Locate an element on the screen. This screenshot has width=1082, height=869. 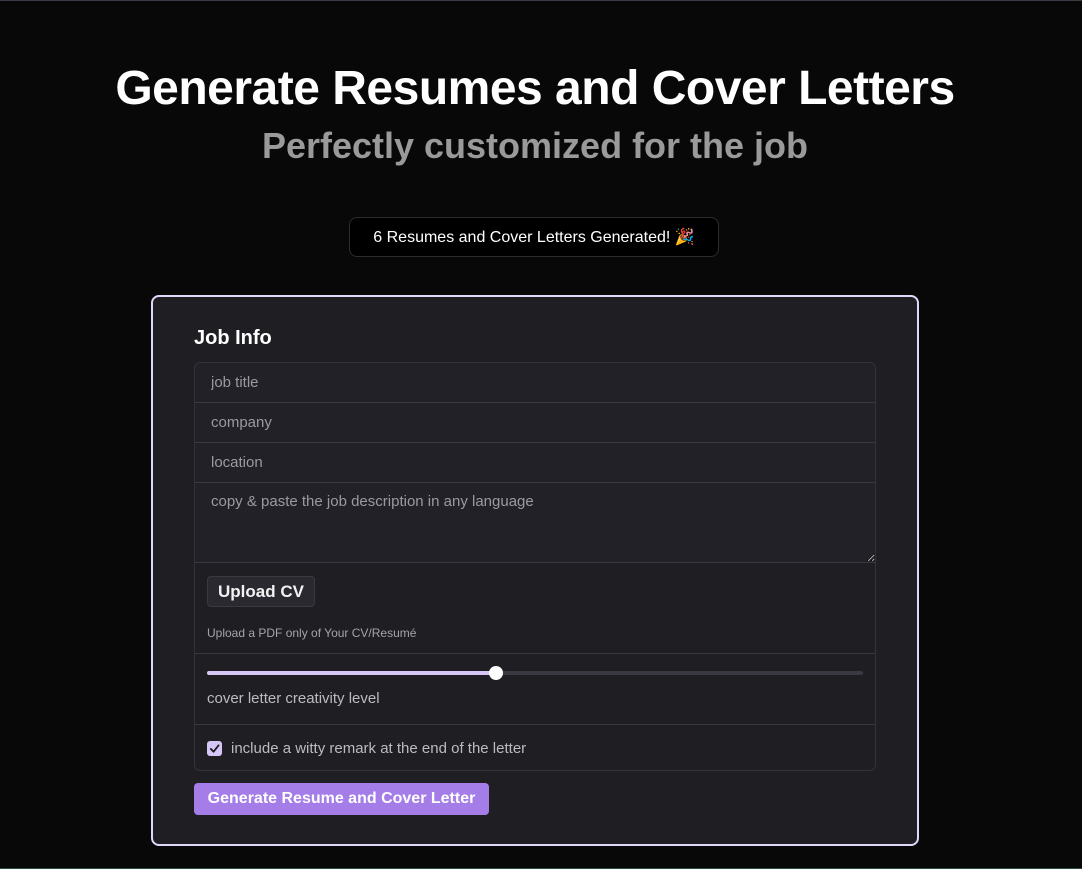
creativity-slider-section: cover letter creativity level is located at coordinates (535, 689).